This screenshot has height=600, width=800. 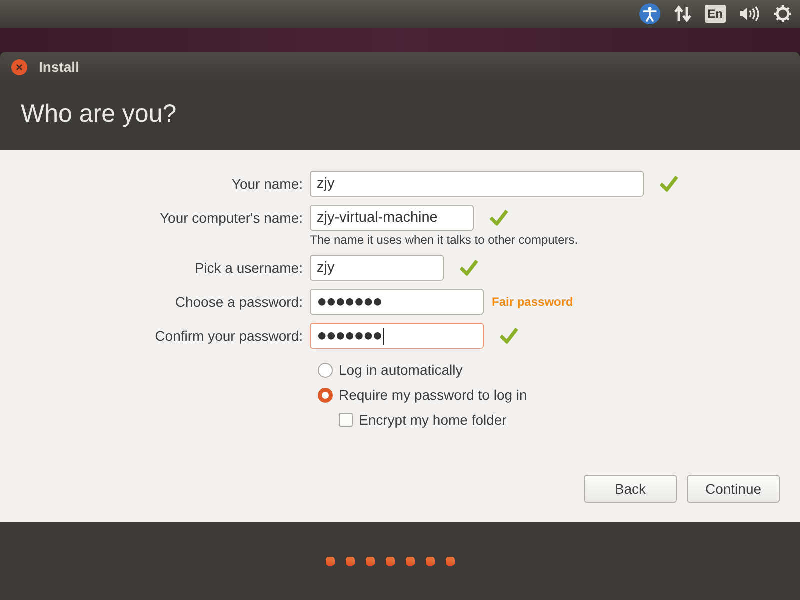 What do you see at coordinates (99, 115) in the screenshot?
I see `page-heading: Who are you?` at bounding box center [99, 115].